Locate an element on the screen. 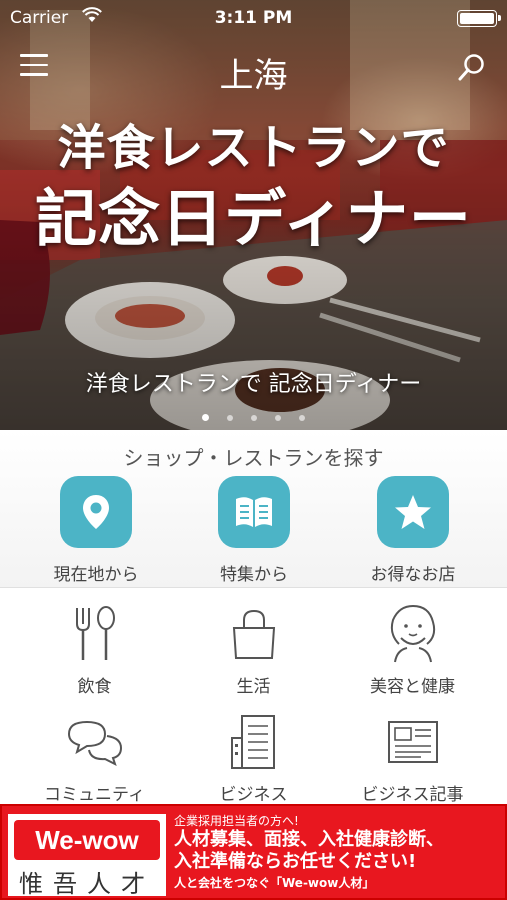 The height and width of the screenshot is (900, 507). ad-logo-subtitle: 惟吾人才 is located at coordinates (87, 884).